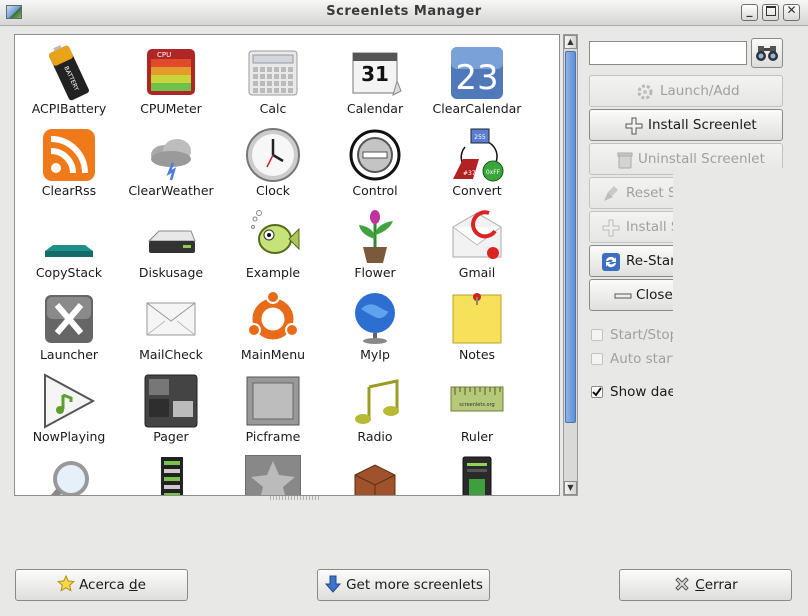 Image resolution: width=808 pixels, height=616 pixels. I want to click on fish-icon, so click(275, 232).